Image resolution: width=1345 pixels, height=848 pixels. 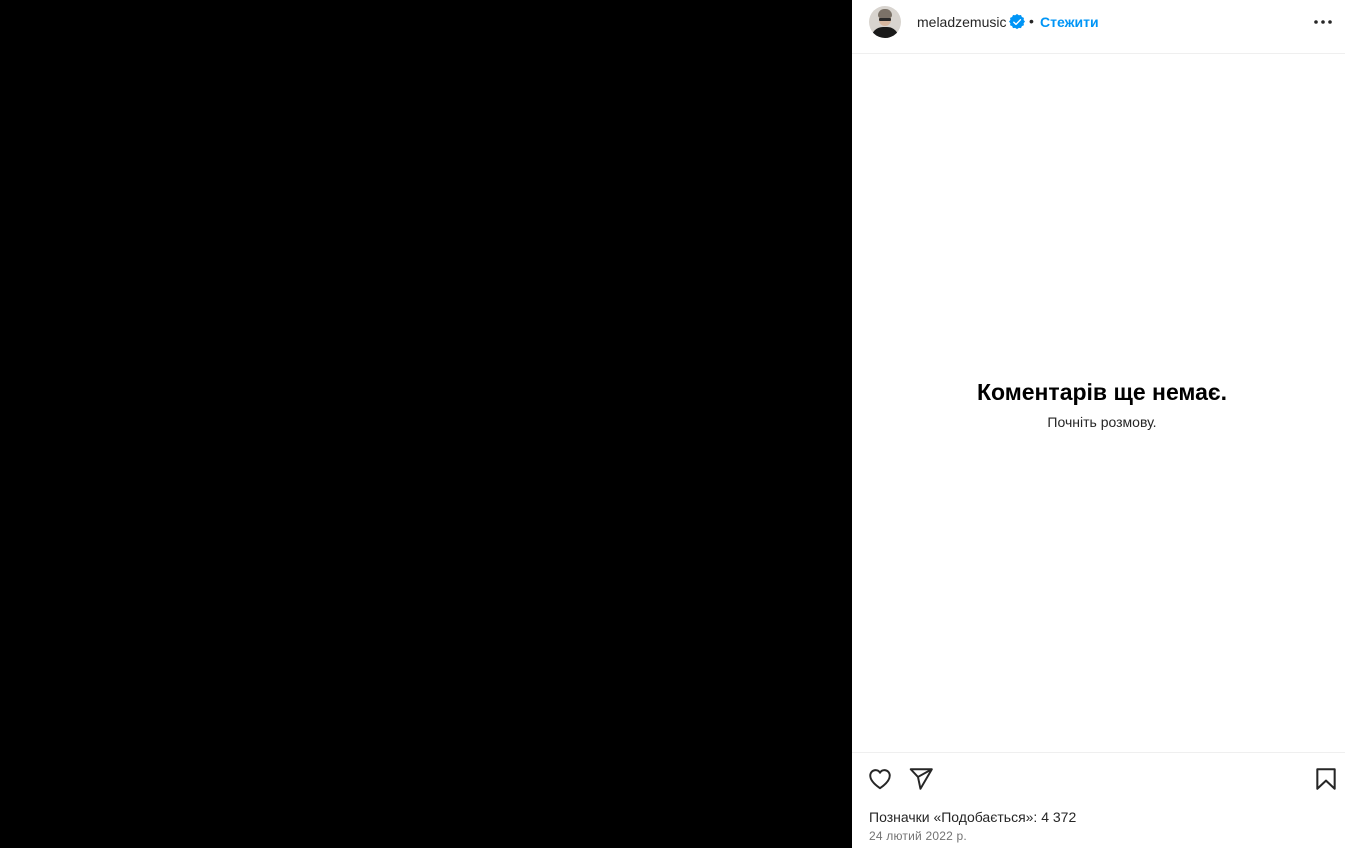 I want to click on follow-button: Стежити, so click(x=1069, y=22).